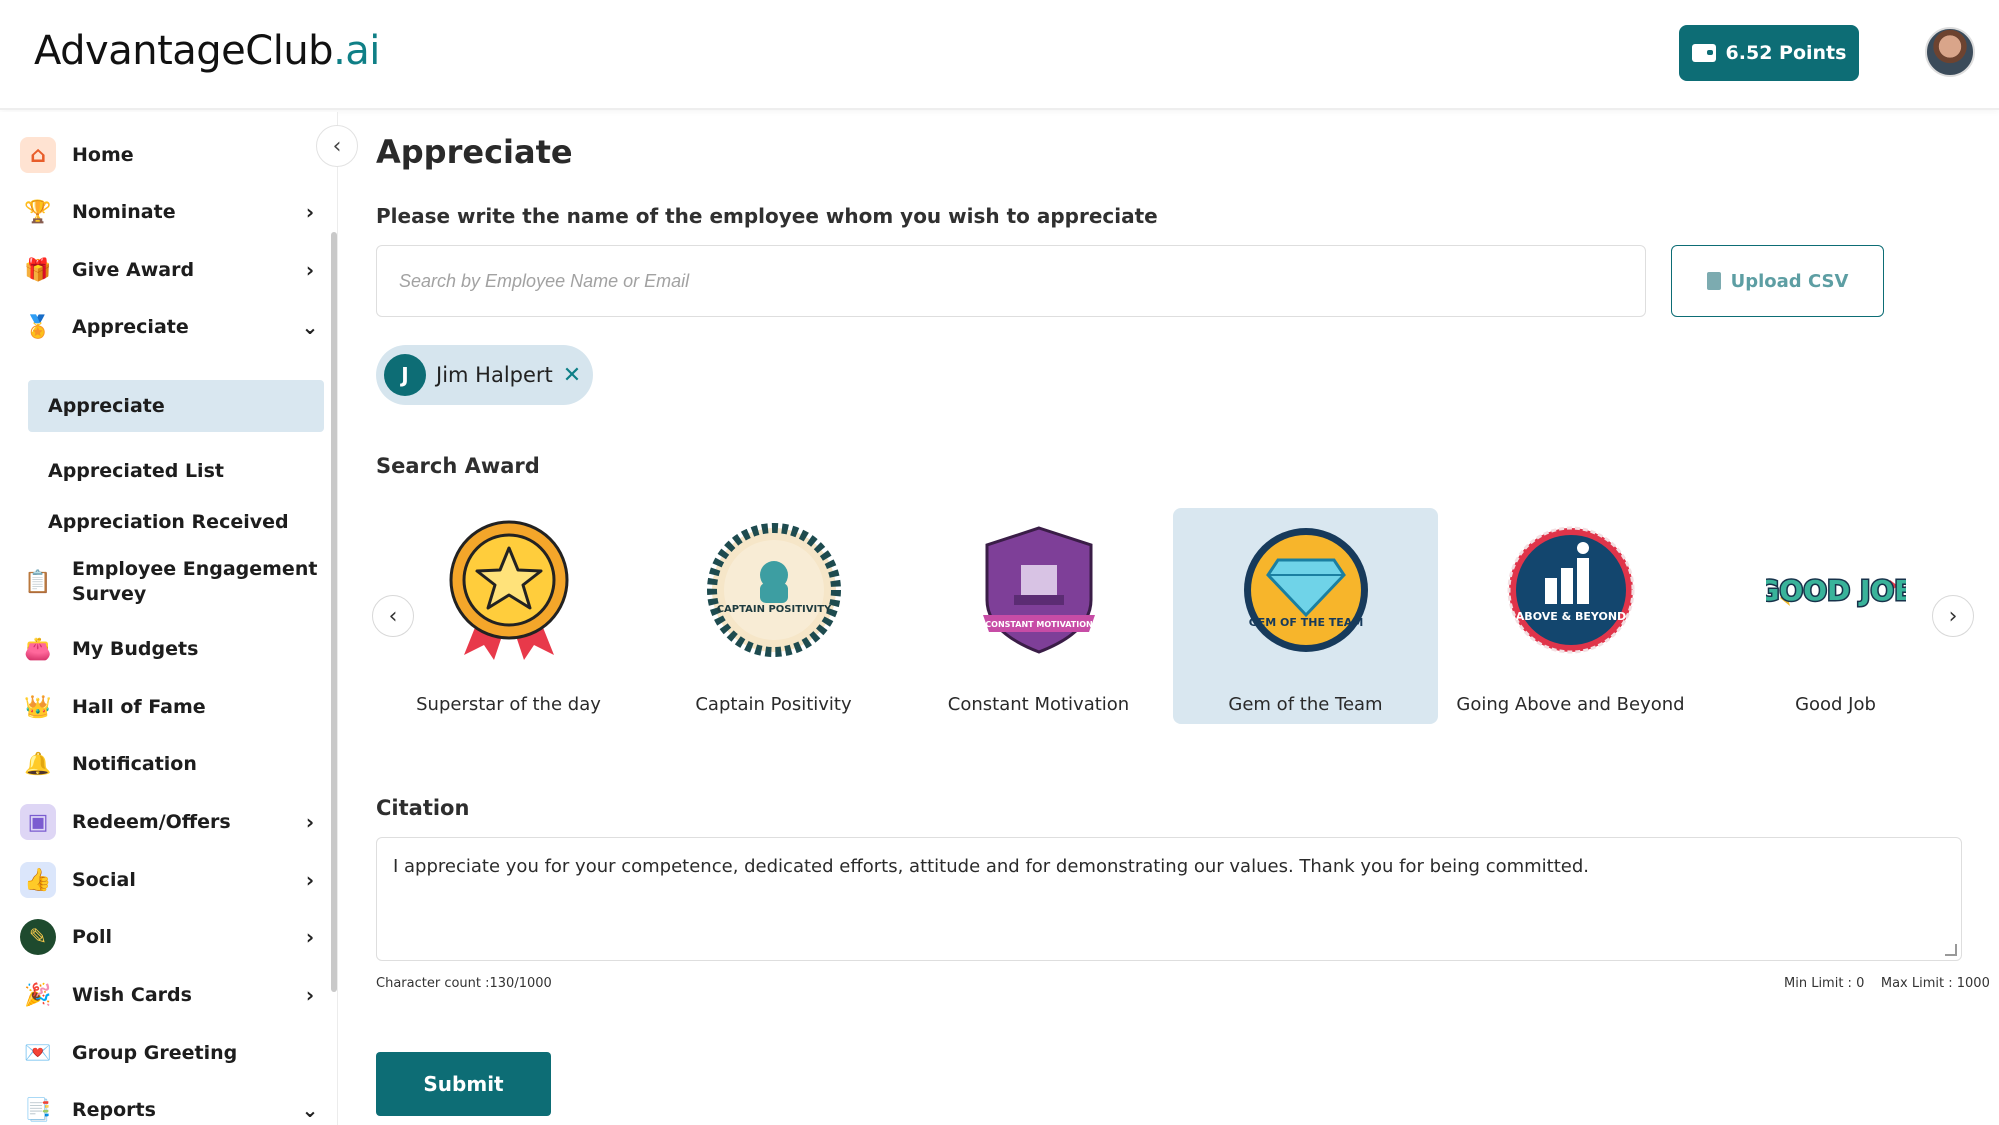  Describe the element at coordinates (132, 994) in the screenshot. I see `sidebar-item-label: Wish Cards` at that location.